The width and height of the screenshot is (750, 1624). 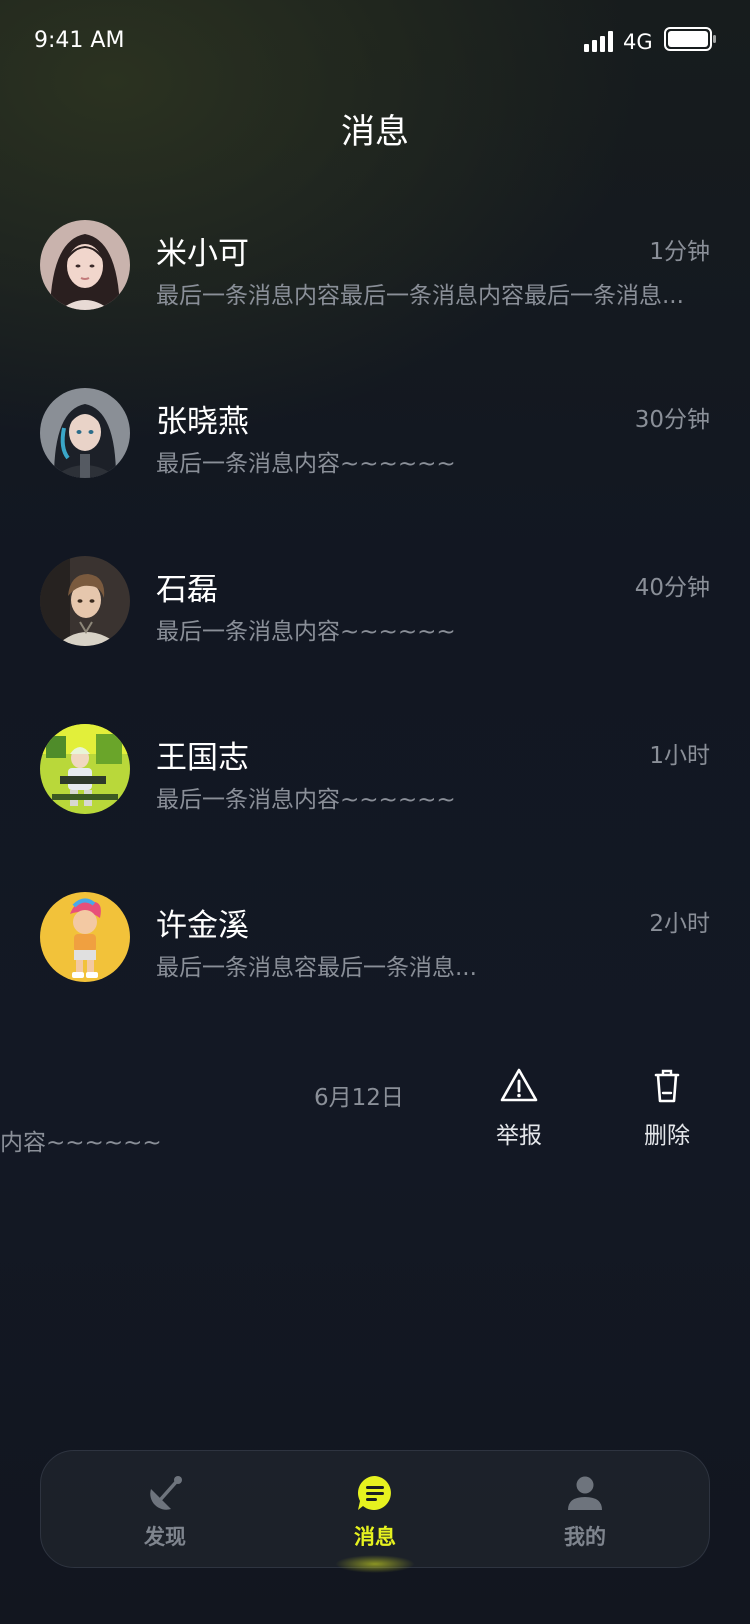 What do you see at coordinates (672, 420) in the screenshot?
I see `message-time: 30分钟` at bounding box center [672, 420].